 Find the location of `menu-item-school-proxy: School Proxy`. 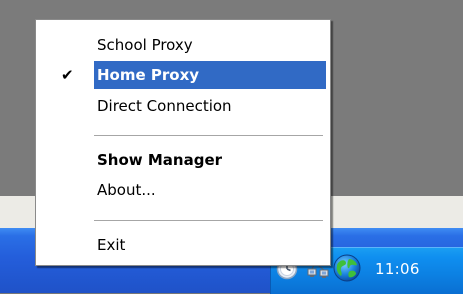

menu-item-school-proxy: School Proxy is located at coordinates (182, 45).